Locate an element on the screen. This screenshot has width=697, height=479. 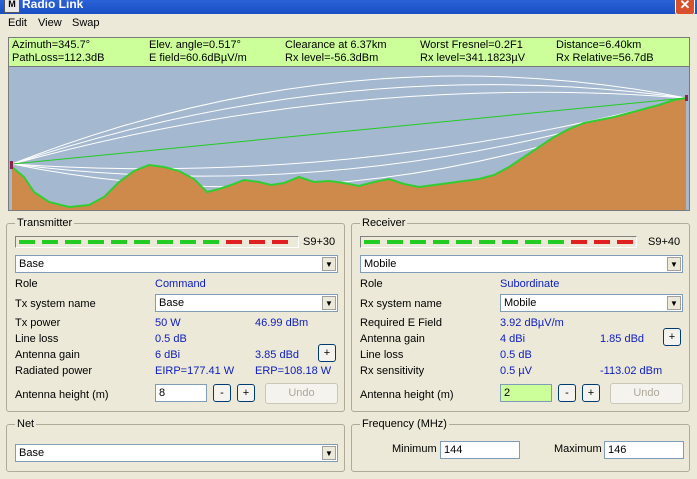
rx-sensitivity-uv: 0.5 µV is located at coordinates (516, 371).